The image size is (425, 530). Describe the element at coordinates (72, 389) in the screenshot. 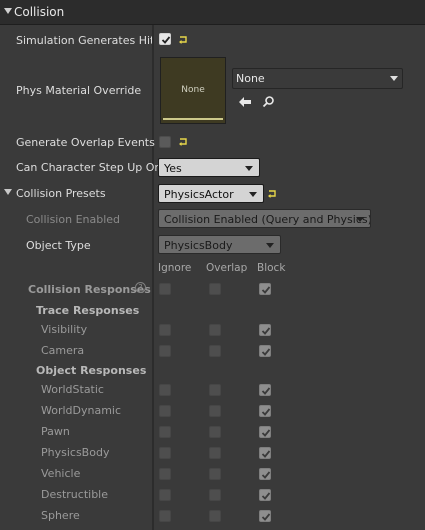

I see `response-row-label: WorldStatic` at that location.